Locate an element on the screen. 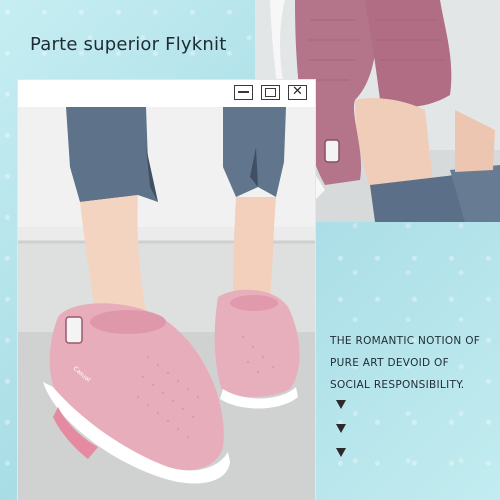 The image size is (500, 500). tagline-line: THE ROMANTIC NOTION OF is located at coordinates (405, 341).